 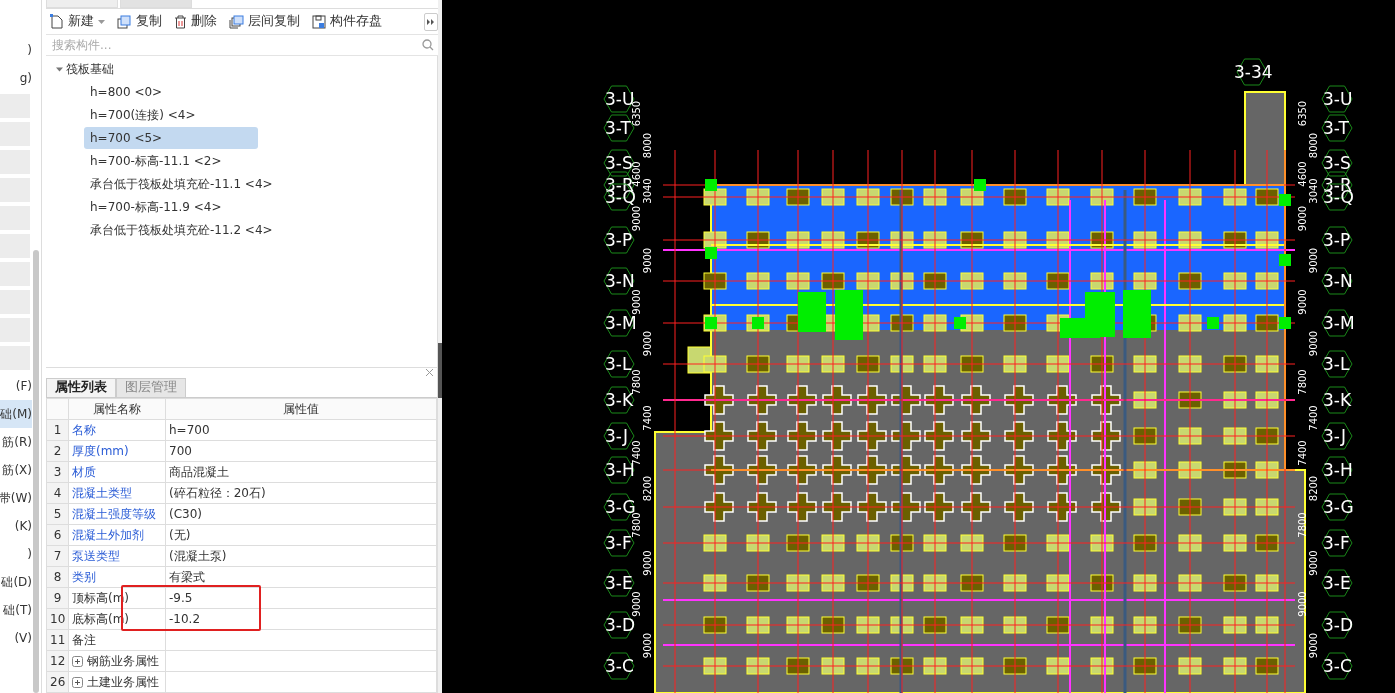 I want to click on toolbar-button: 删除, so click(x=195, y=21).